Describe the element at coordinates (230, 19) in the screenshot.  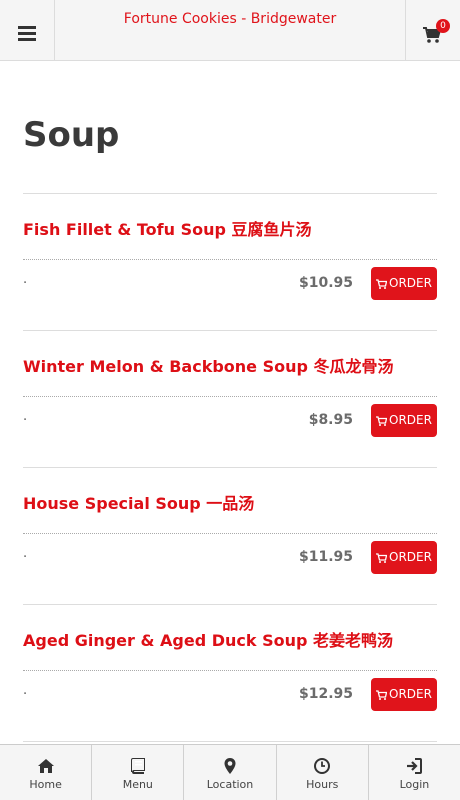
I see `app-title: Fortune Cookies - Bridgewater` at that location.